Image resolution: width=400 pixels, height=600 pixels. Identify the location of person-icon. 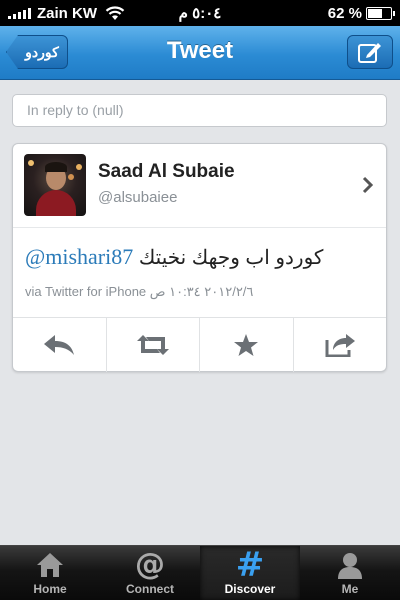
(350, 566).